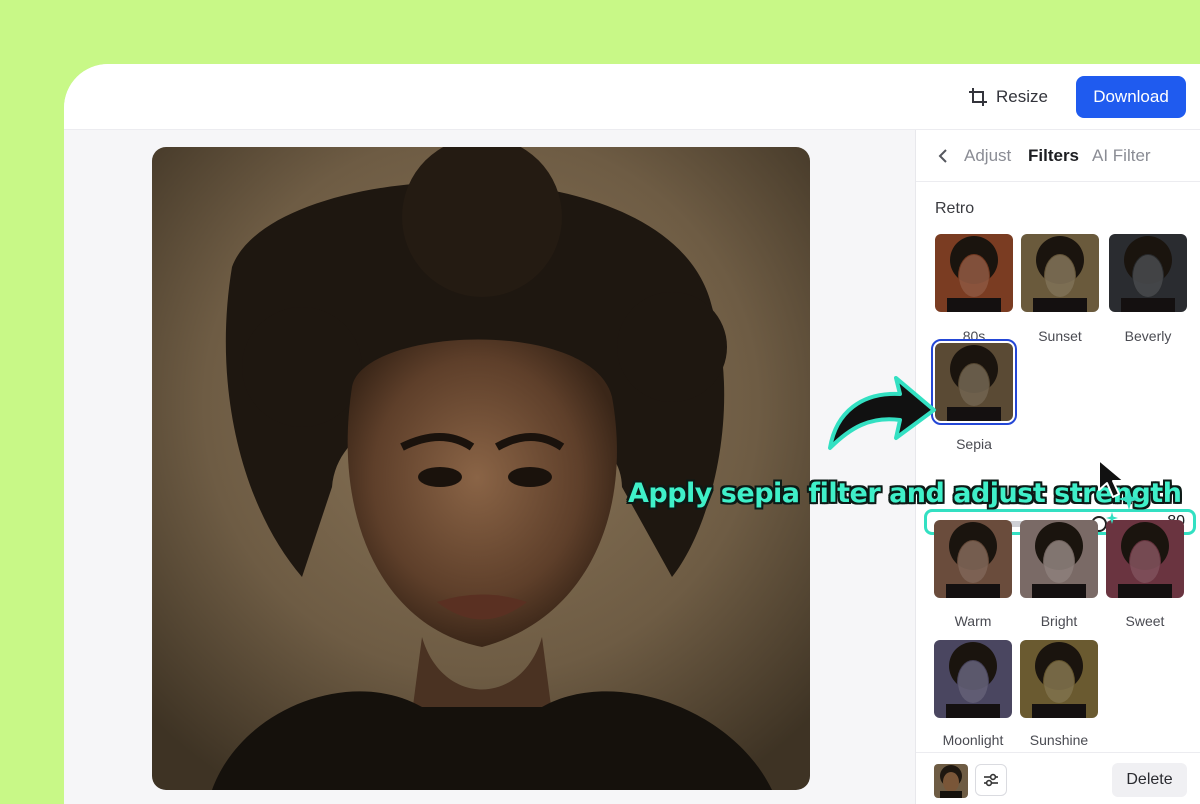 This screenshot has height=804, width=1200. Describe the element at coordinates (1148, 336) in the screenshot. I see `filter-label-beverly: Beverly` at that location.